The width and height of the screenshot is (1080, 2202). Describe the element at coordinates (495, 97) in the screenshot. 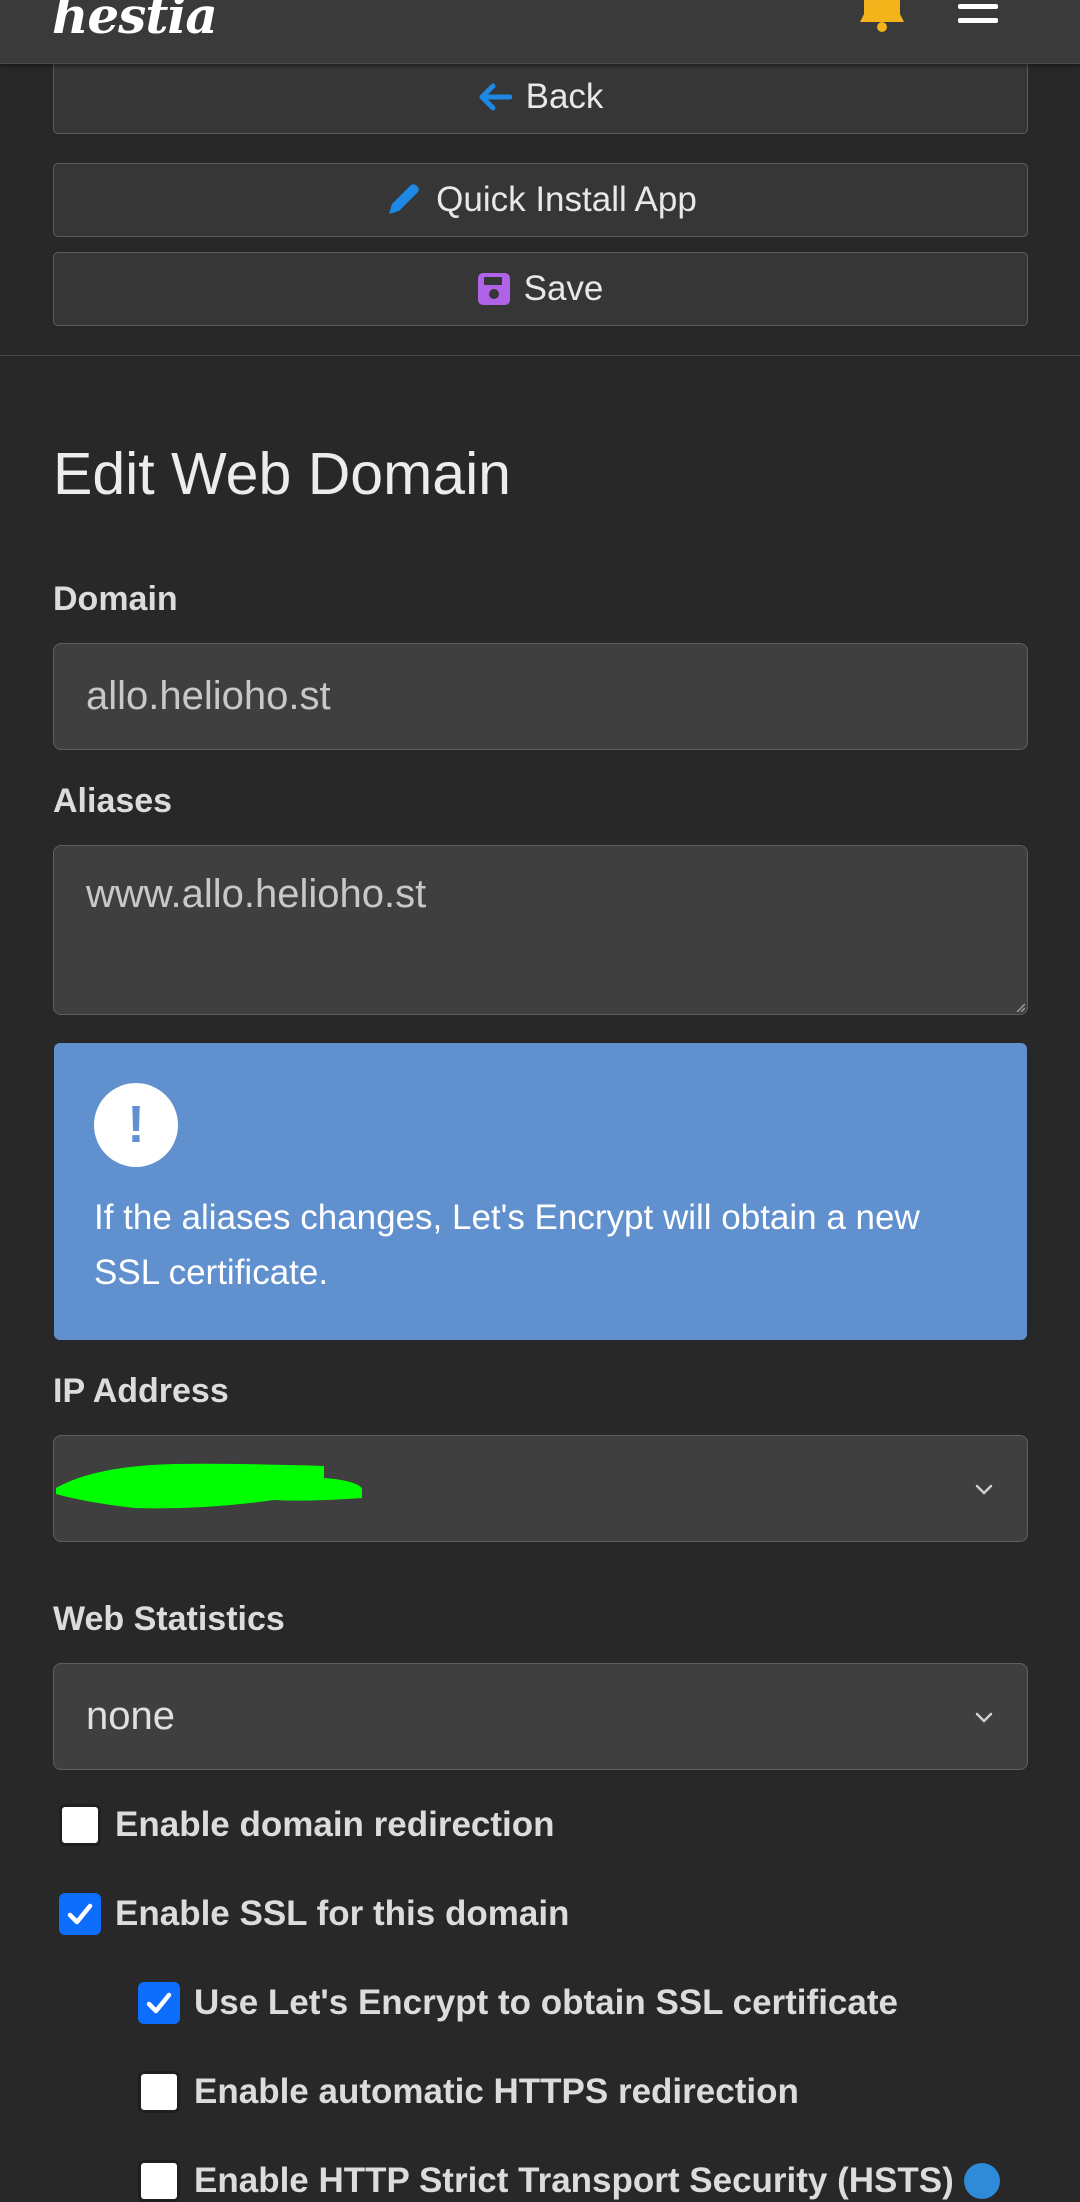

I see `arrow-left-icon` at that location.